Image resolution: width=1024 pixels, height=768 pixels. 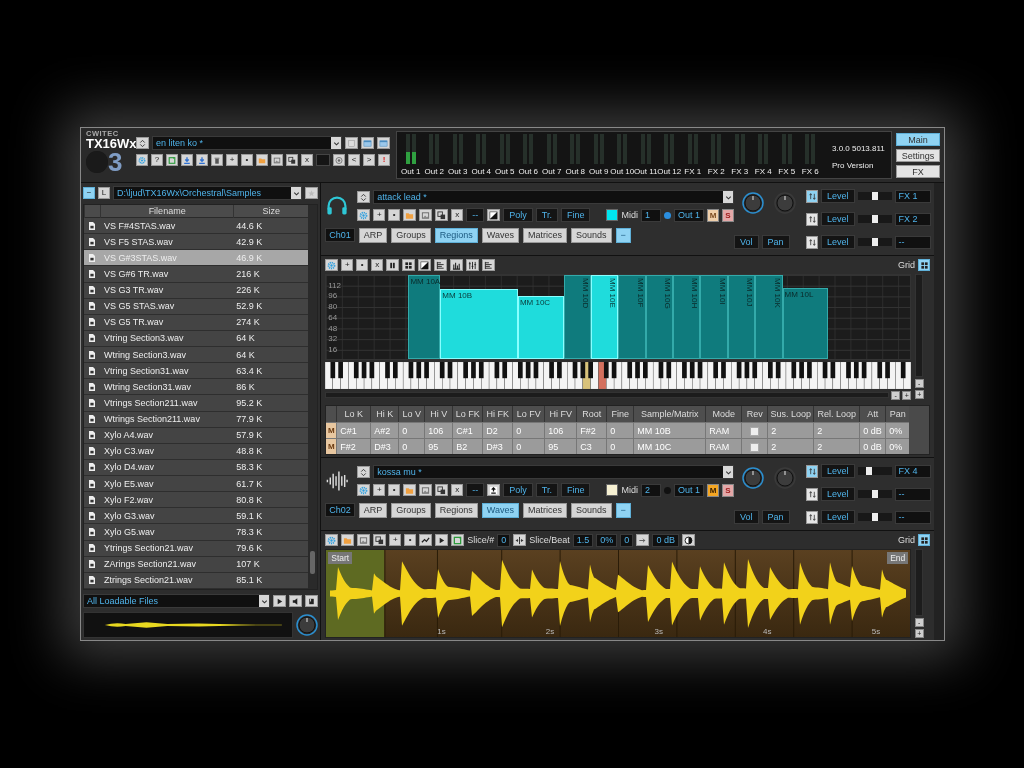 What do you see at coordinates (755, 448) in the screenshot?
I see `rev-checkbox` at bounding box center [755, 448].